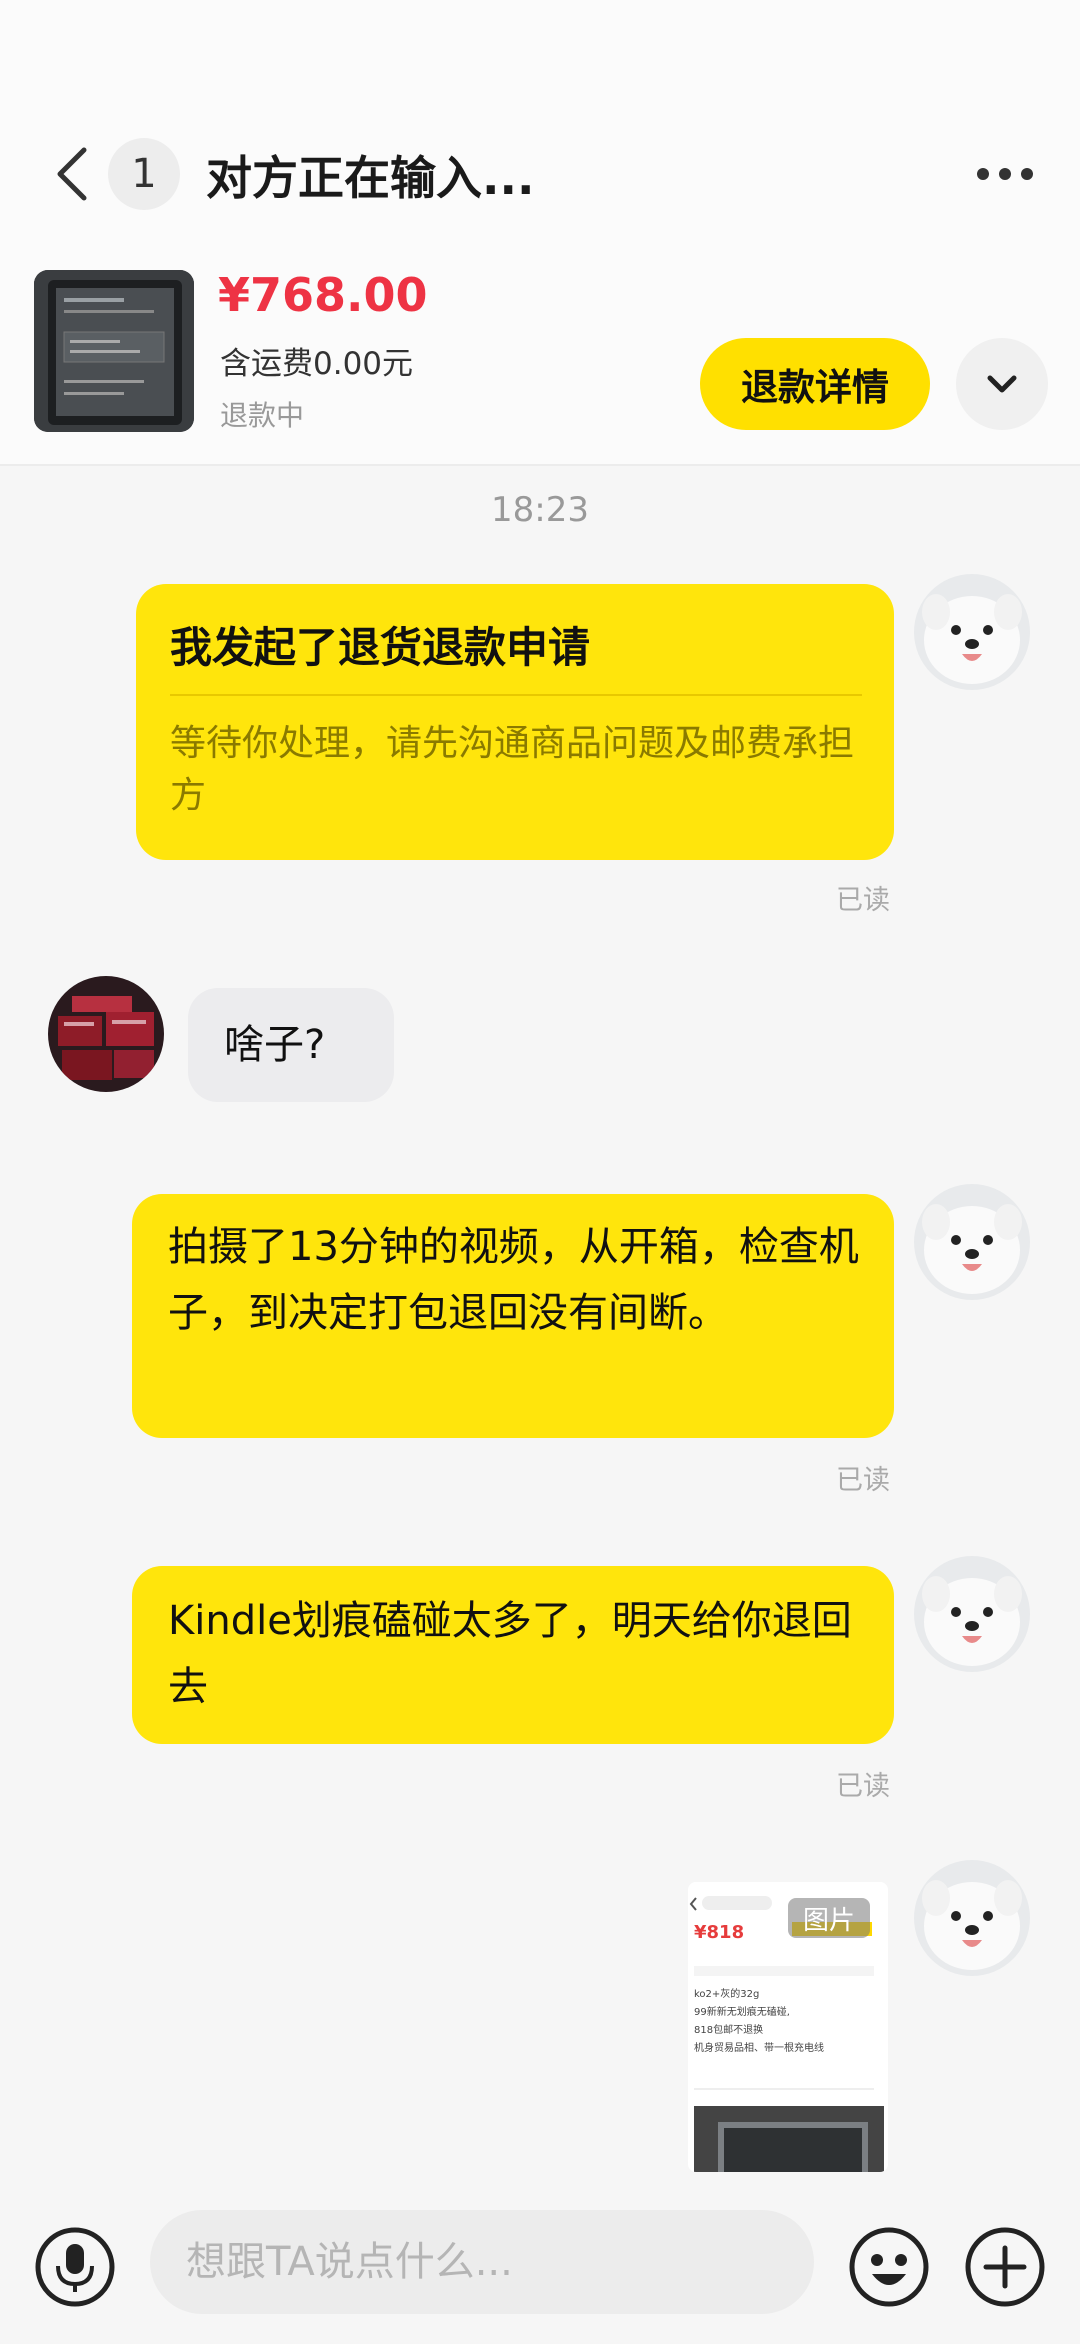 This screenshot has height=2344, width=1080. Describe the element at coordinates (727, 1994) in the screenshot. I see `image-preview-line: ko2+灰的32g` at that location.